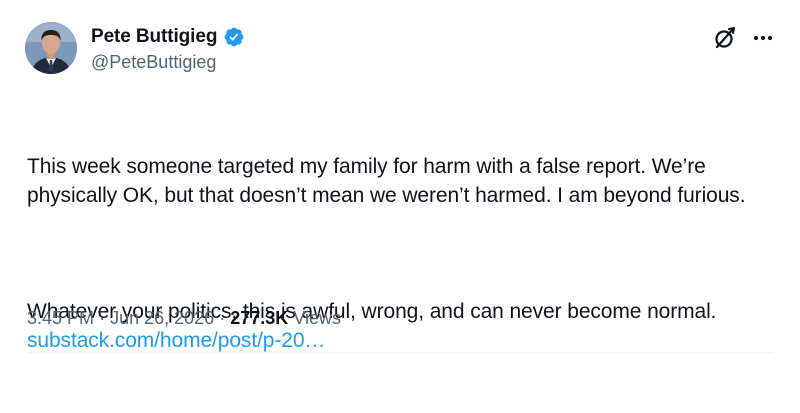  What do you see at coordinates (259, 318) in the screenshot?
I see `views-count: 277.3K` at bounding box center [259, 318].